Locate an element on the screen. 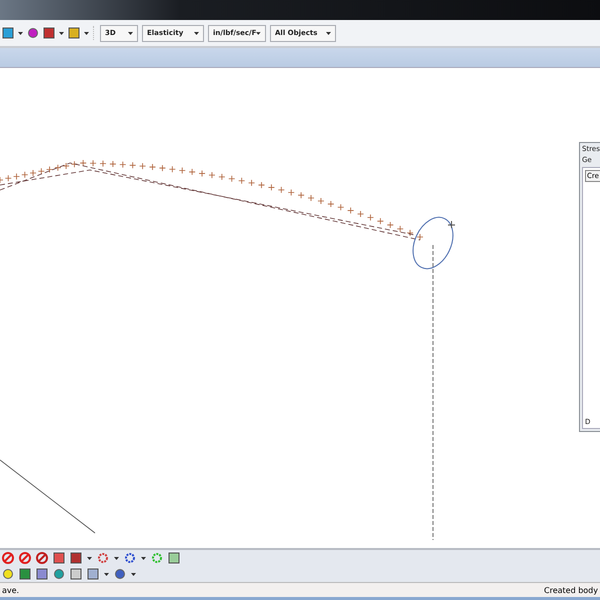  dot-icon is located at coordinates (8, 574).